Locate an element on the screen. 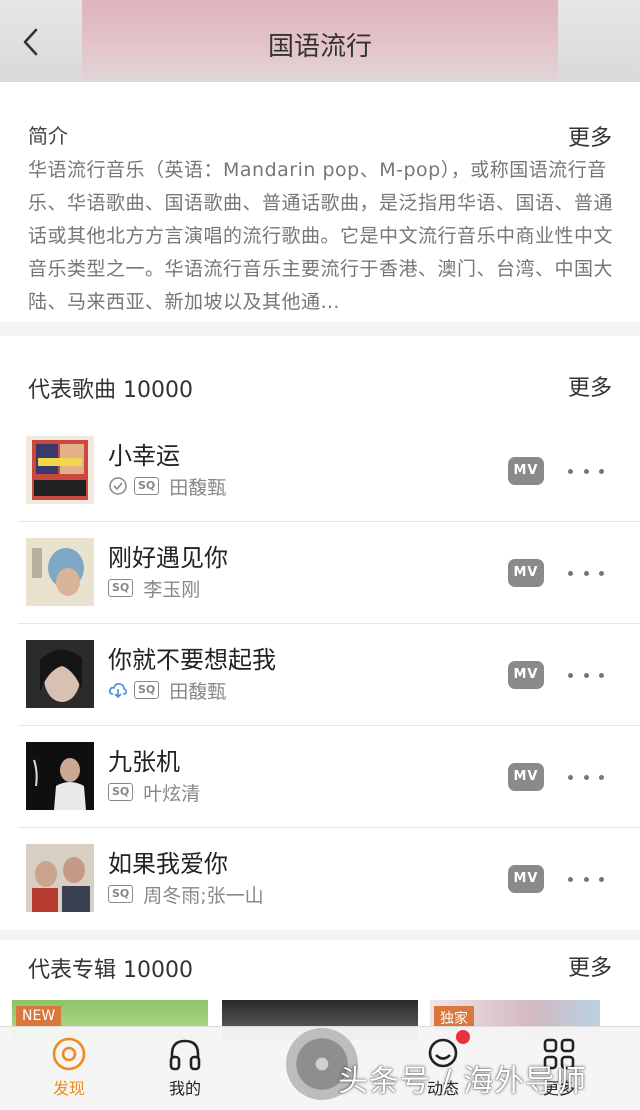  tab-mine: 我的 is located at coordinates (185, 1067).